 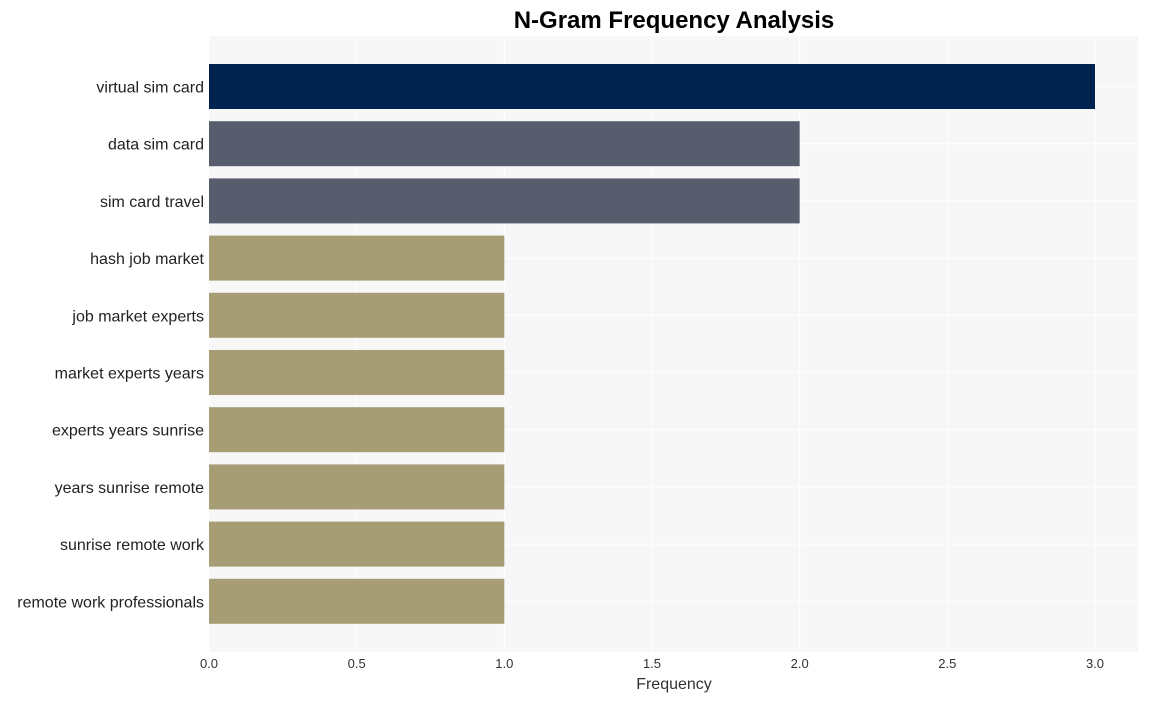 I want to click on x-tick-label: 0.0, so click(x=209, y=663).